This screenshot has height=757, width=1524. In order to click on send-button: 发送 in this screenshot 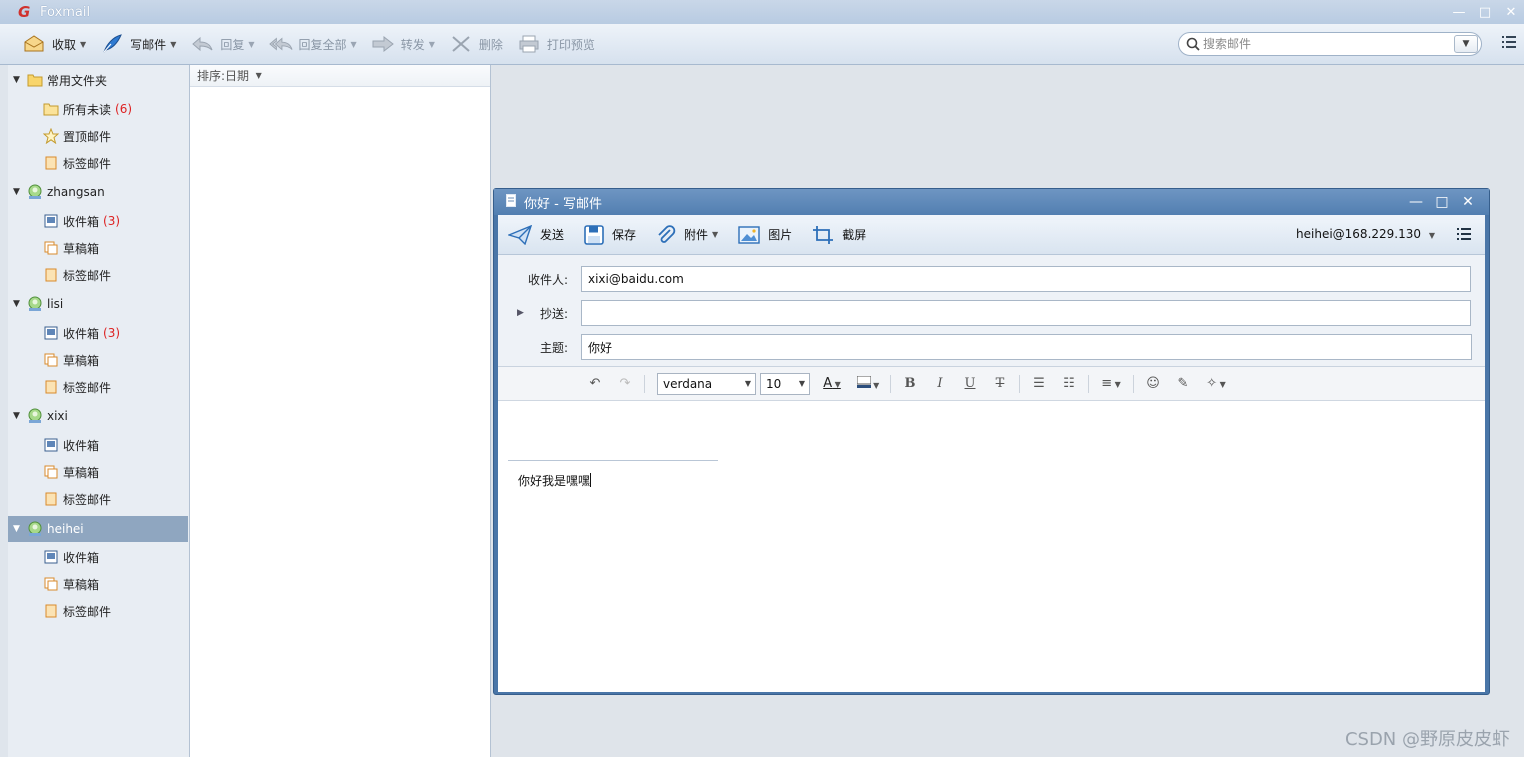, I will do `click(536, 234)`.